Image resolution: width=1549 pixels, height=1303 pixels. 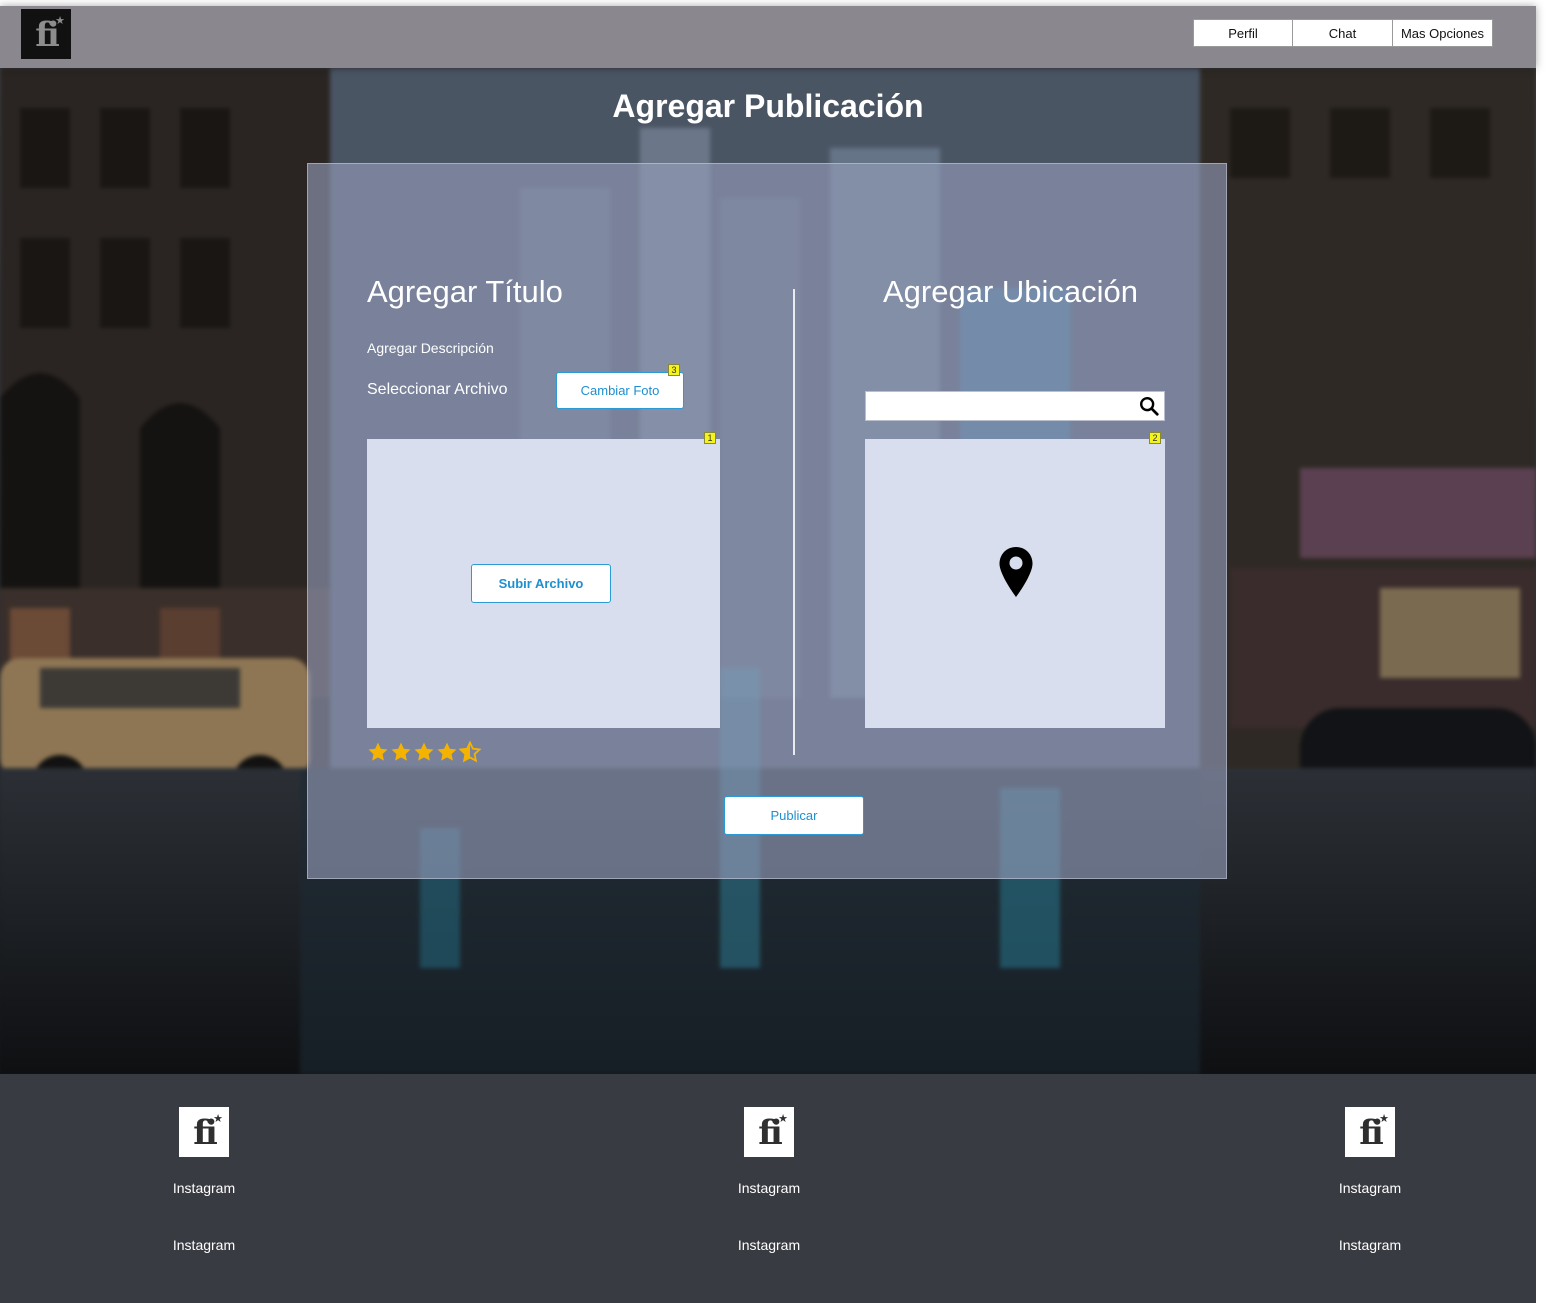 I want to click on map-pin-icon, so click(x=1016, y=572).